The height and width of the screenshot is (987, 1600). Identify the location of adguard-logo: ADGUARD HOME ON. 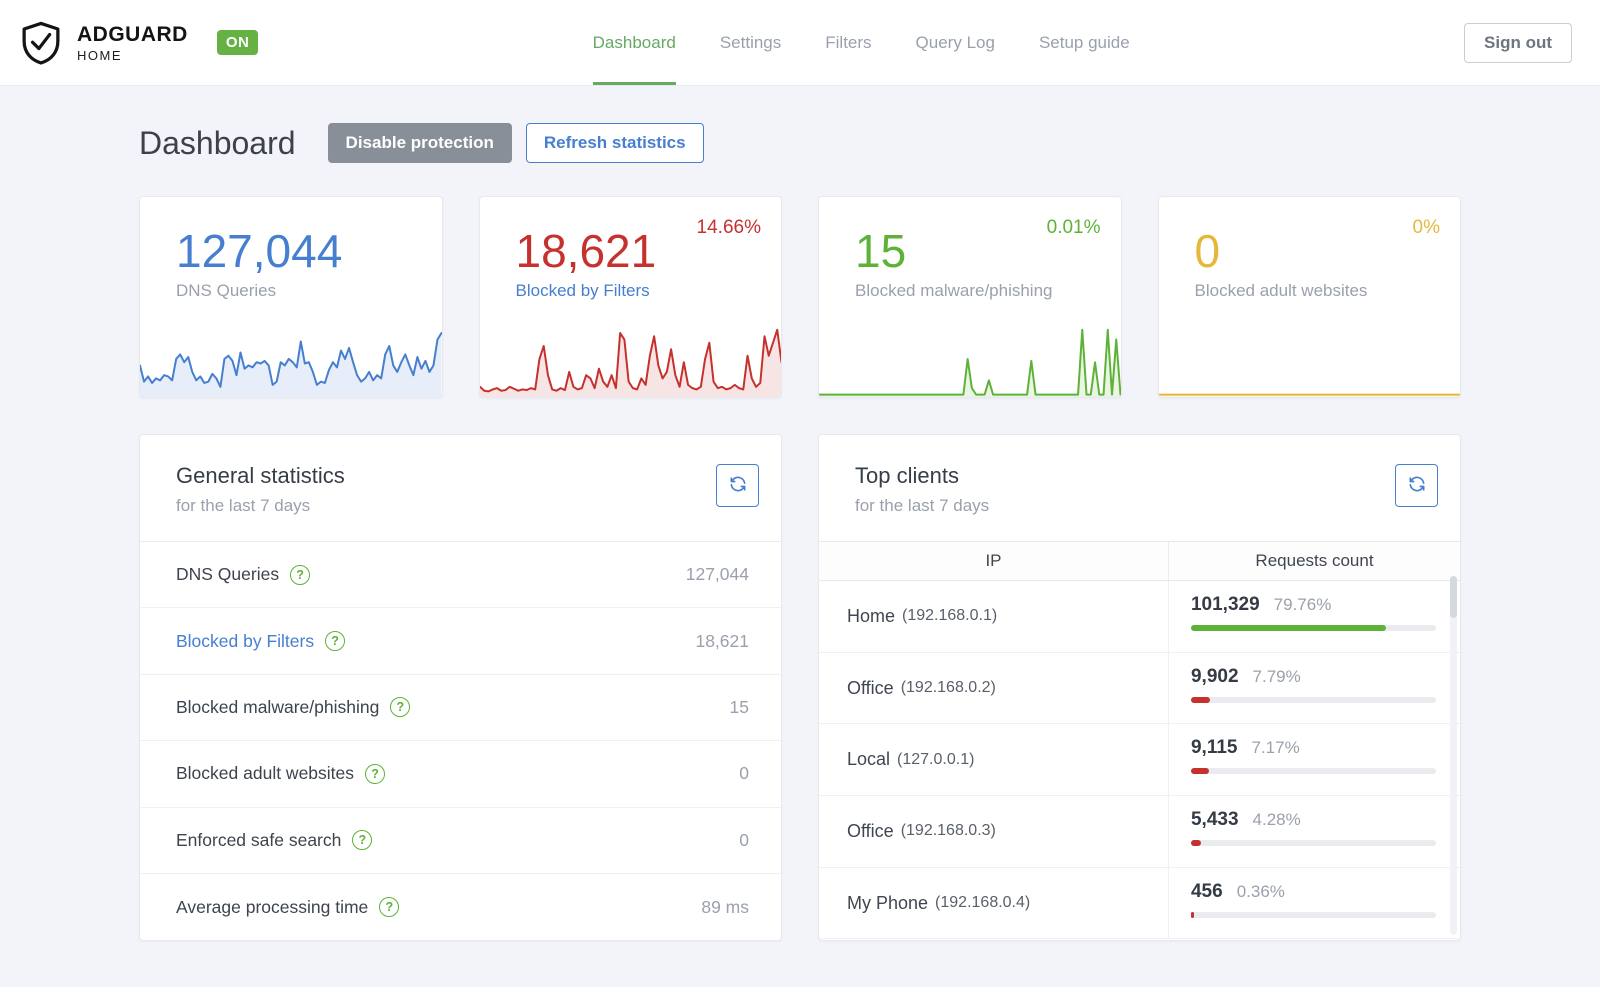
(138, 43).